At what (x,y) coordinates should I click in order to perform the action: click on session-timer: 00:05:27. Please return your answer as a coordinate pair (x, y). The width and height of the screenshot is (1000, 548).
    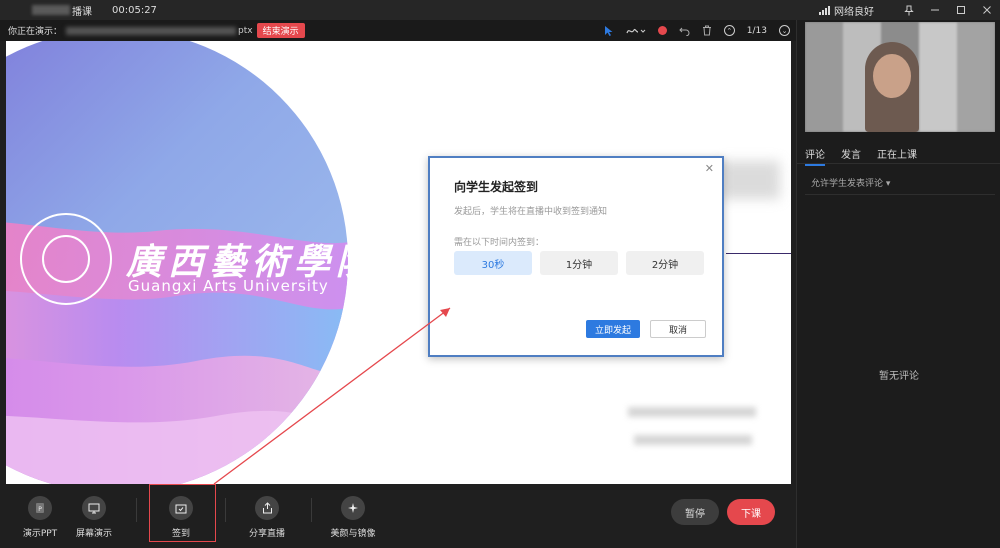
    Looking at the image, I should click on (134, 10).